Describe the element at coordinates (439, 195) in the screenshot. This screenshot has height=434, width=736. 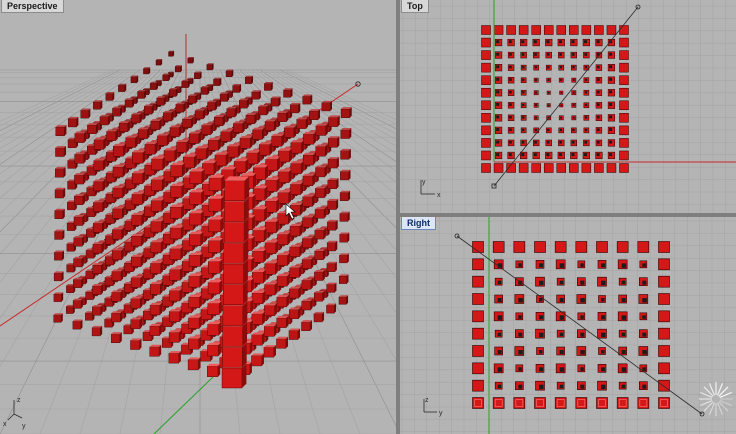
I see `triad-x-label: x` at that location.